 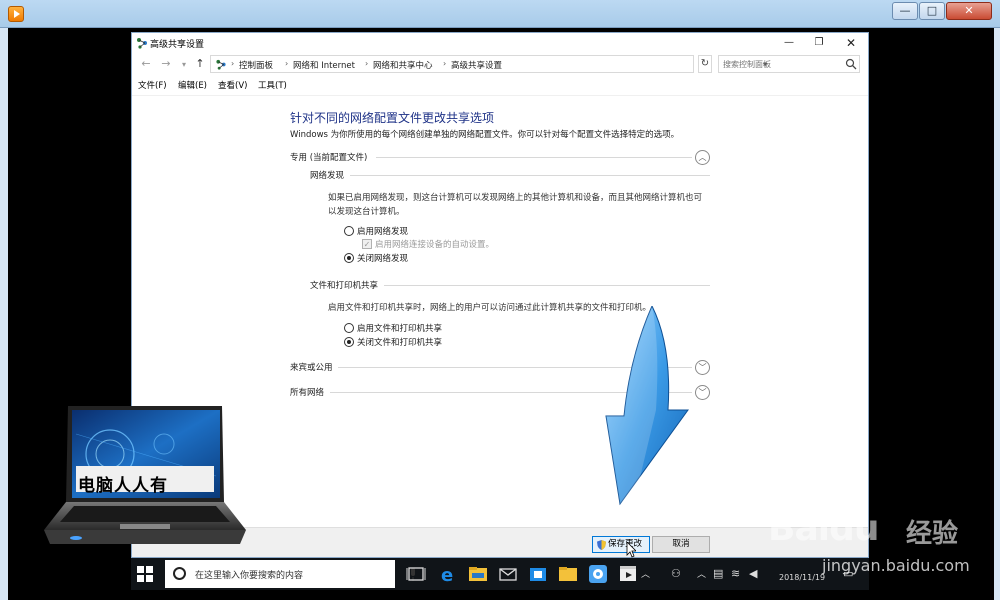 What do you see at coordinates (349, 342) in the screenshot?
I see `radio-disable-file-sharing` at bounding box center [349, 342].